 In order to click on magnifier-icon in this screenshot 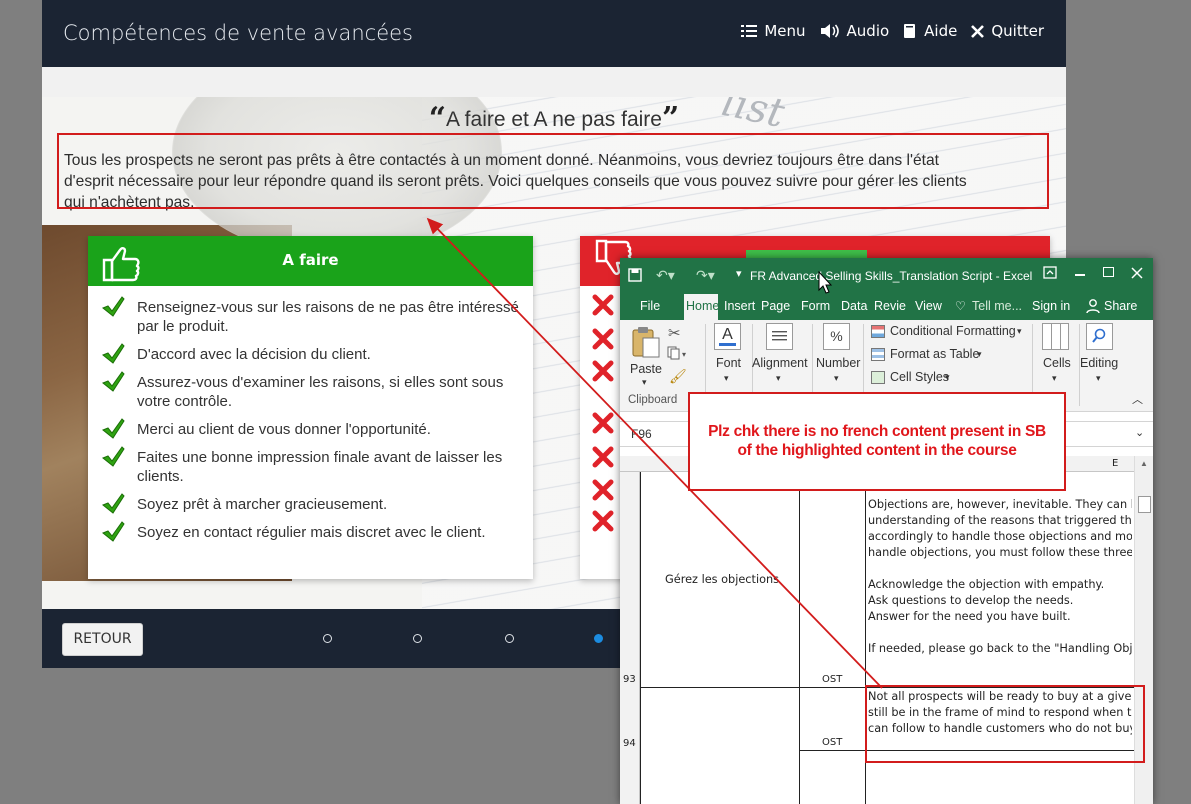, I will do `click(1099, 336)`.